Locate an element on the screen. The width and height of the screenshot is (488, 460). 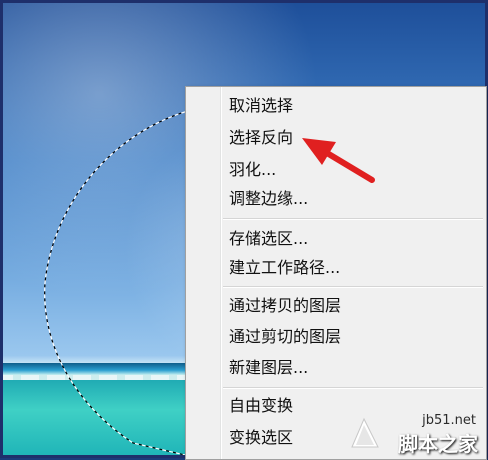
red-arrow-icon is located at coordinates (338, 160).